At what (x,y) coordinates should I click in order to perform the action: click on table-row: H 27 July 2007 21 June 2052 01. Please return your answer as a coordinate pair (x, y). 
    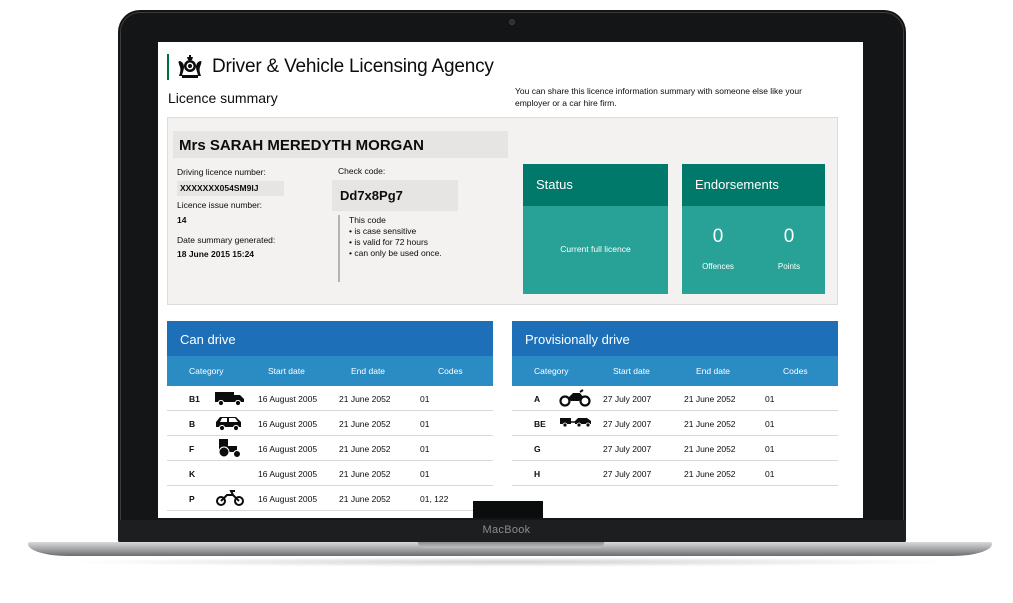
    Looking at the image, I should click on (675, 473).